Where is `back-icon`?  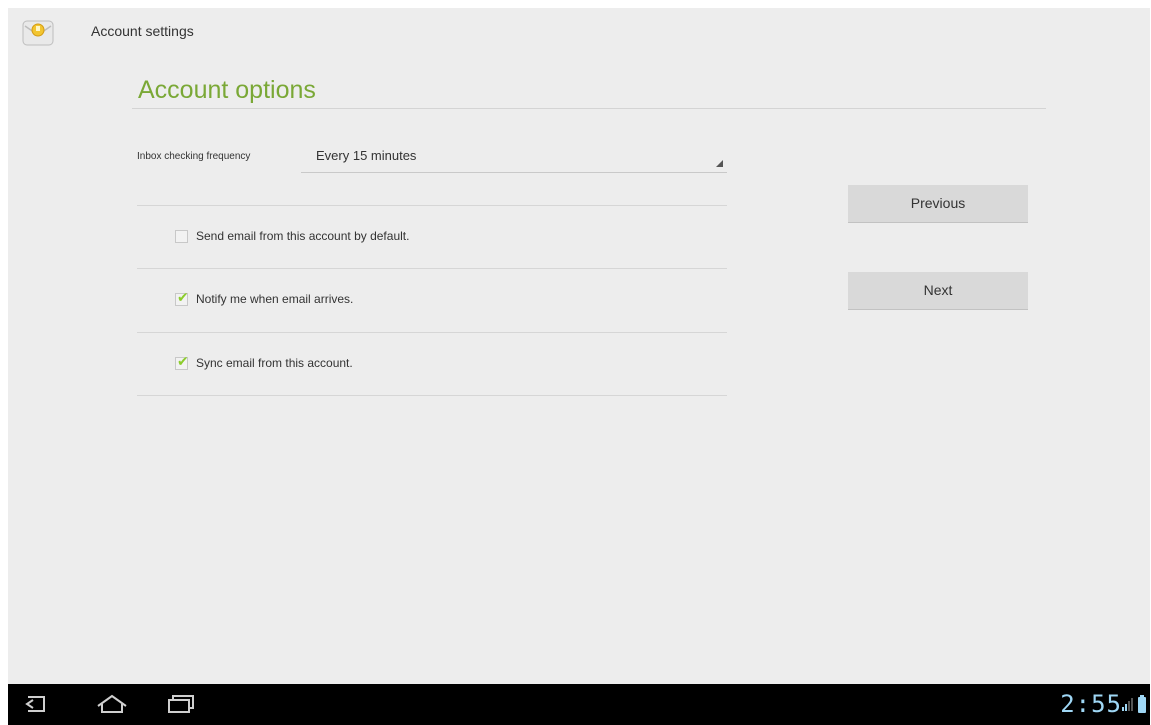 back-icon is located at coordinates (37, 706).